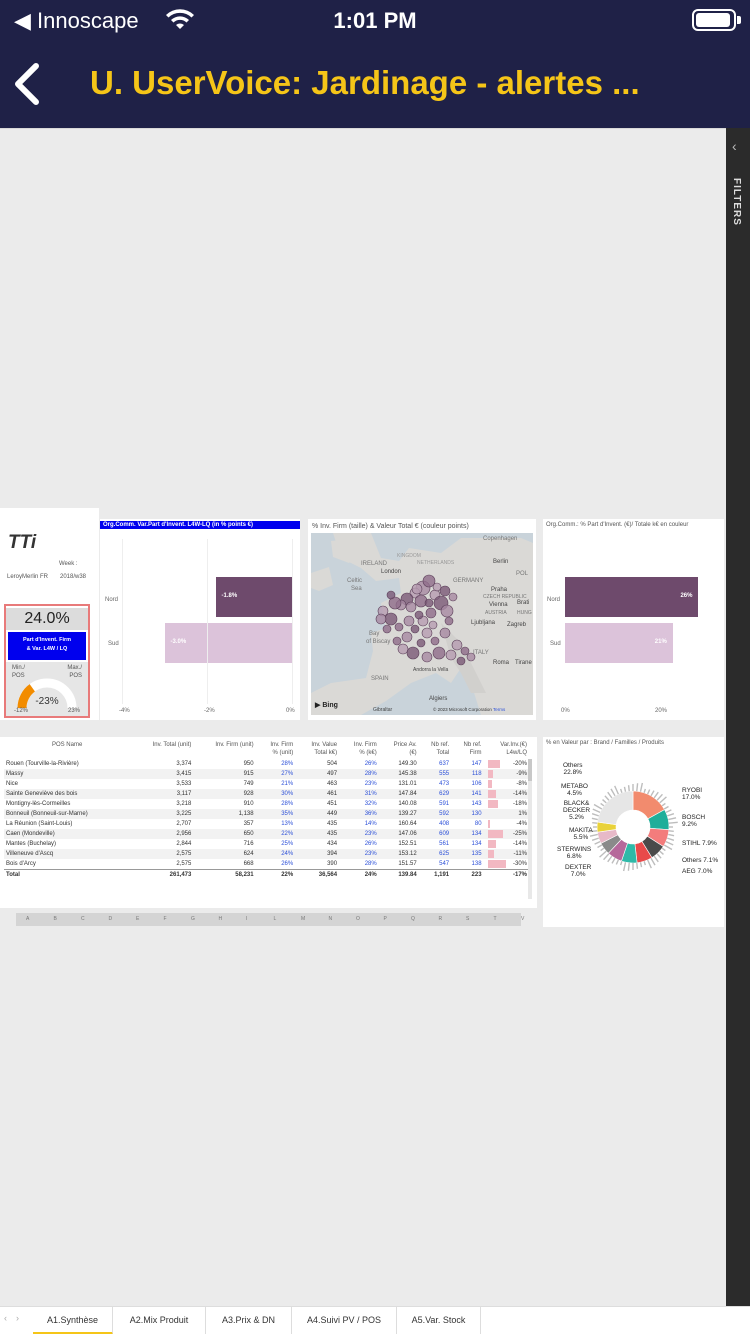  I want to click on tab-scroll-right-icon: ›, so click(17, 1318).